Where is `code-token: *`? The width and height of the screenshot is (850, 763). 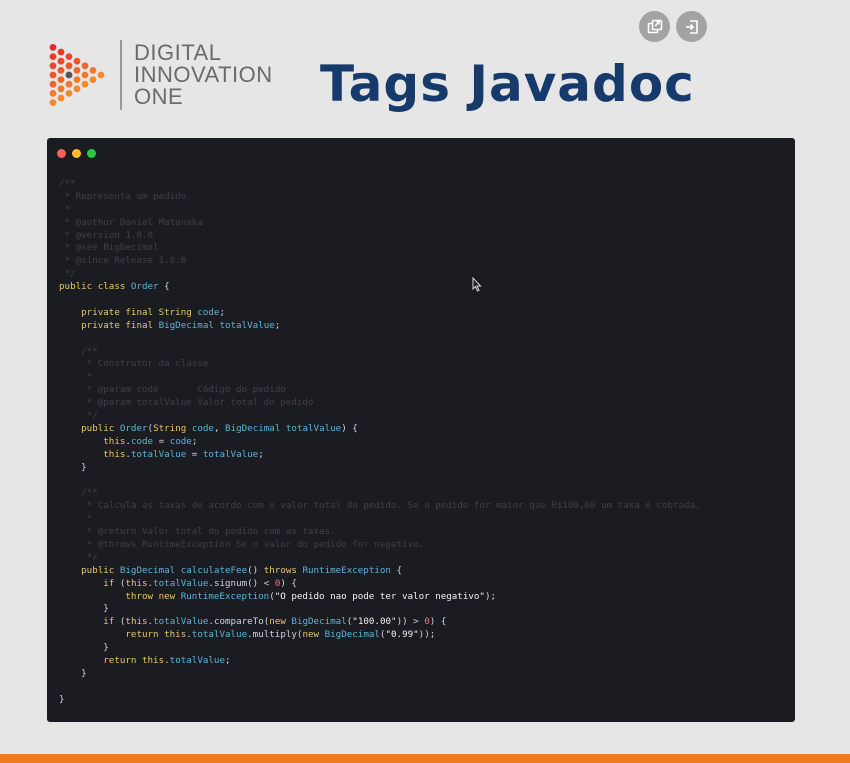 code-token: * is located at coordinates (65, 209).